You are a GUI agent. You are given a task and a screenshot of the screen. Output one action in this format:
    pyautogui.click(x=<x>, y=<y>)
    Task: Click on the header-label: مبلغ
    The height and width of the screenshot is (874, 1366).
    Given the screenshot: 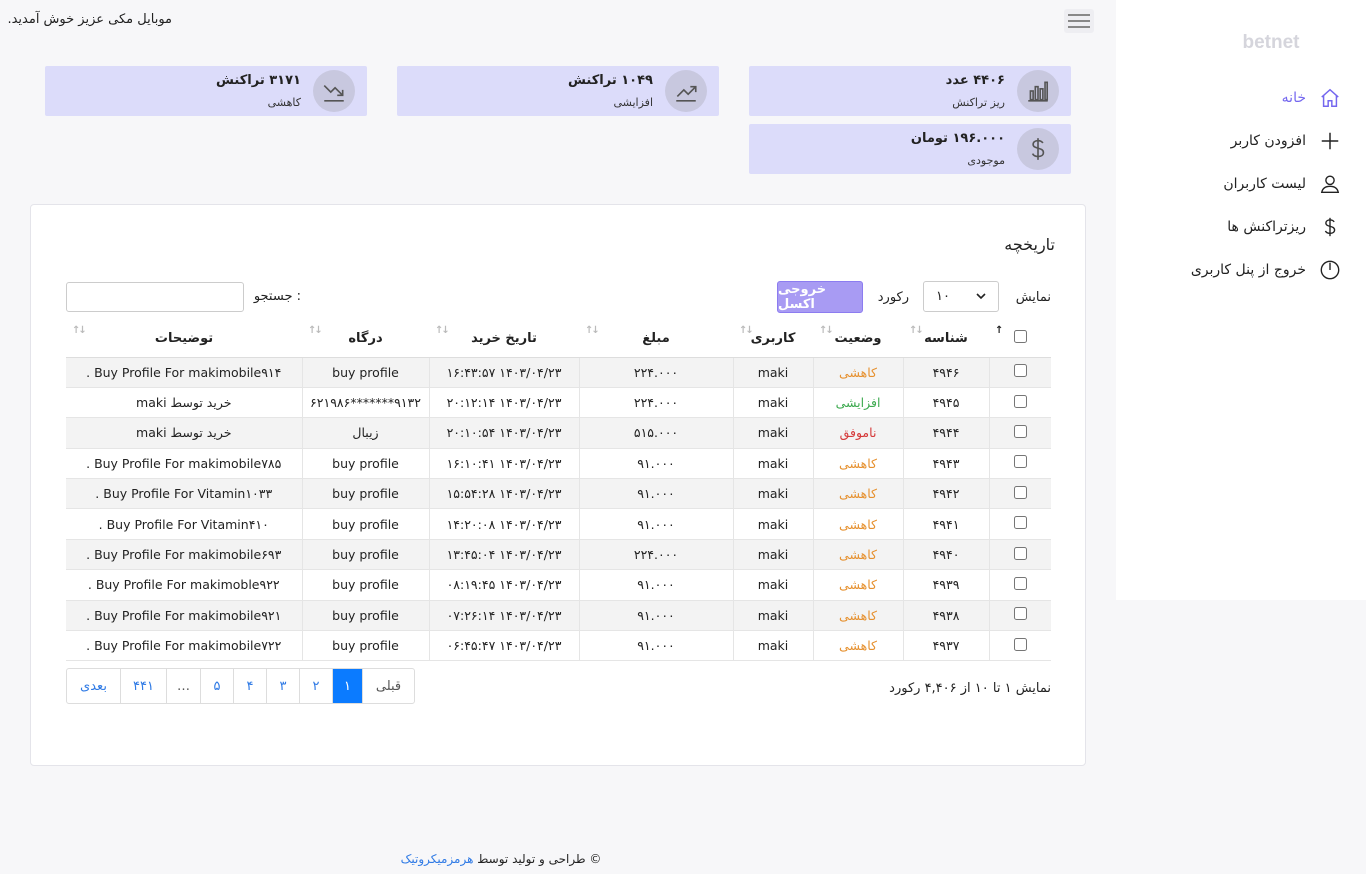 What is the action you would take?
    pyautogui.click(x=656, y=339)
    